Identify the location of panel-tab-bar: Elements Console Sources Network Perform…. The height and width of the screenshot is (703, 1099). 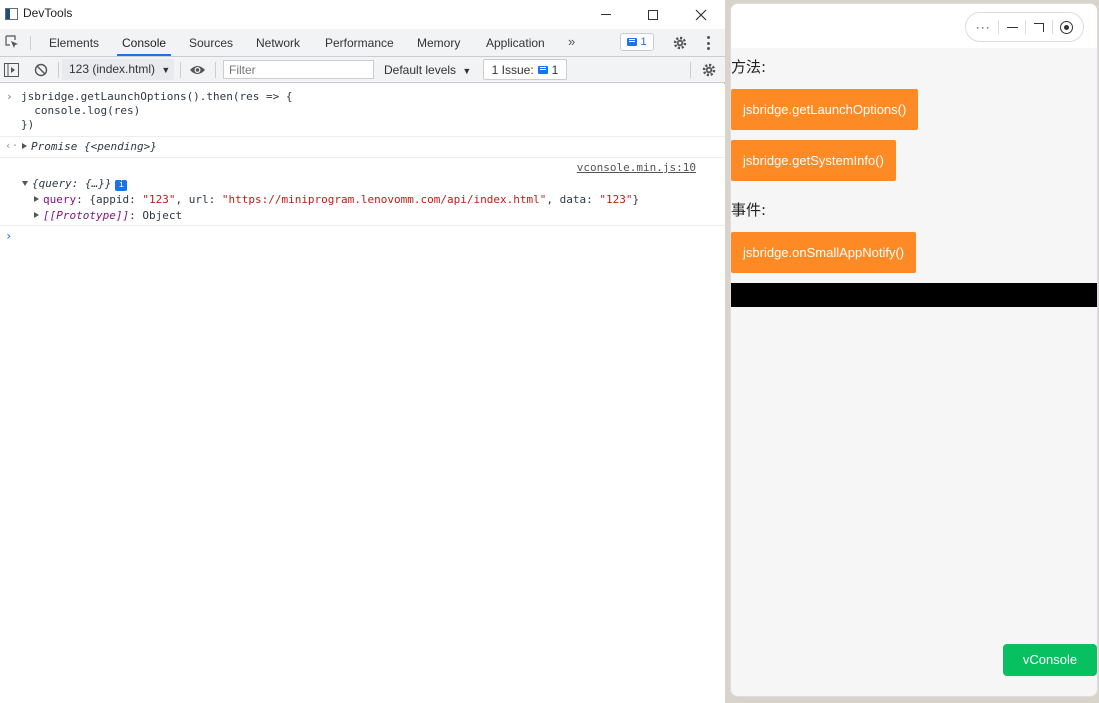
(362, 43).